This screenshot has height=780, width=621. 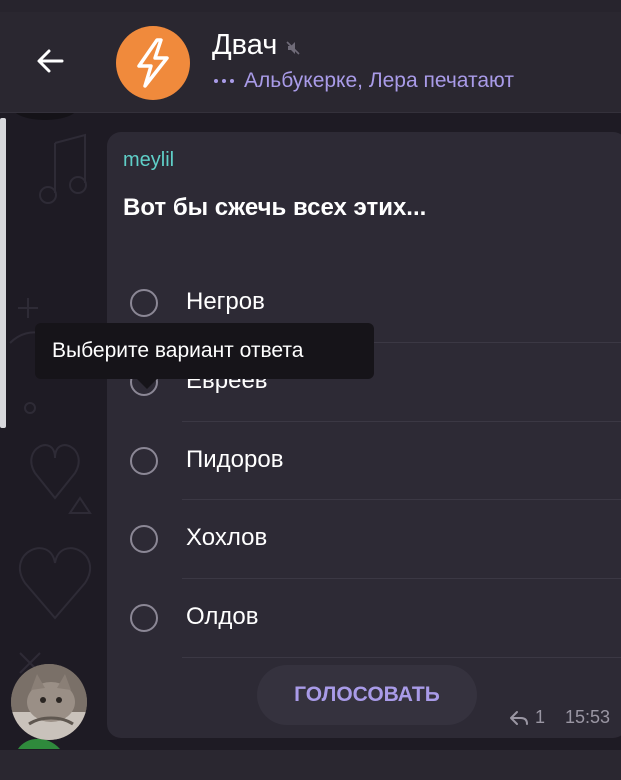 I want to click on sender-name: meylil, so click(x=148, y=160).